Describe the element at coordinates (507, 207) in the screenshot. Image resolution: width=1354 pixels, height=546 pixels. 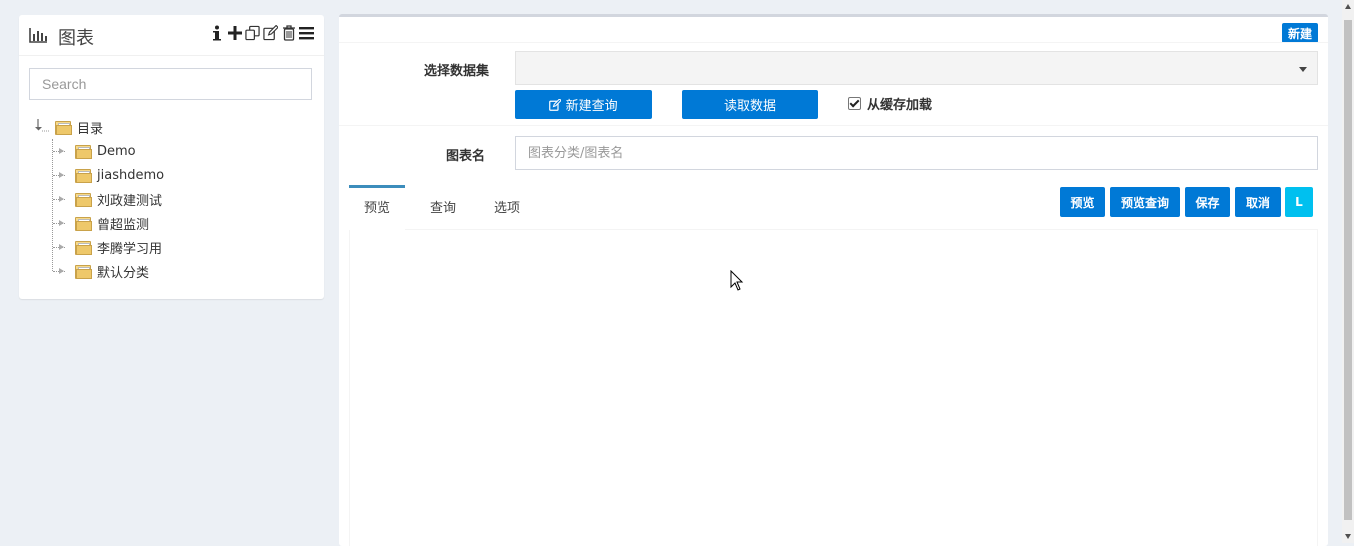
I see `tab-options: 选项` at that location.